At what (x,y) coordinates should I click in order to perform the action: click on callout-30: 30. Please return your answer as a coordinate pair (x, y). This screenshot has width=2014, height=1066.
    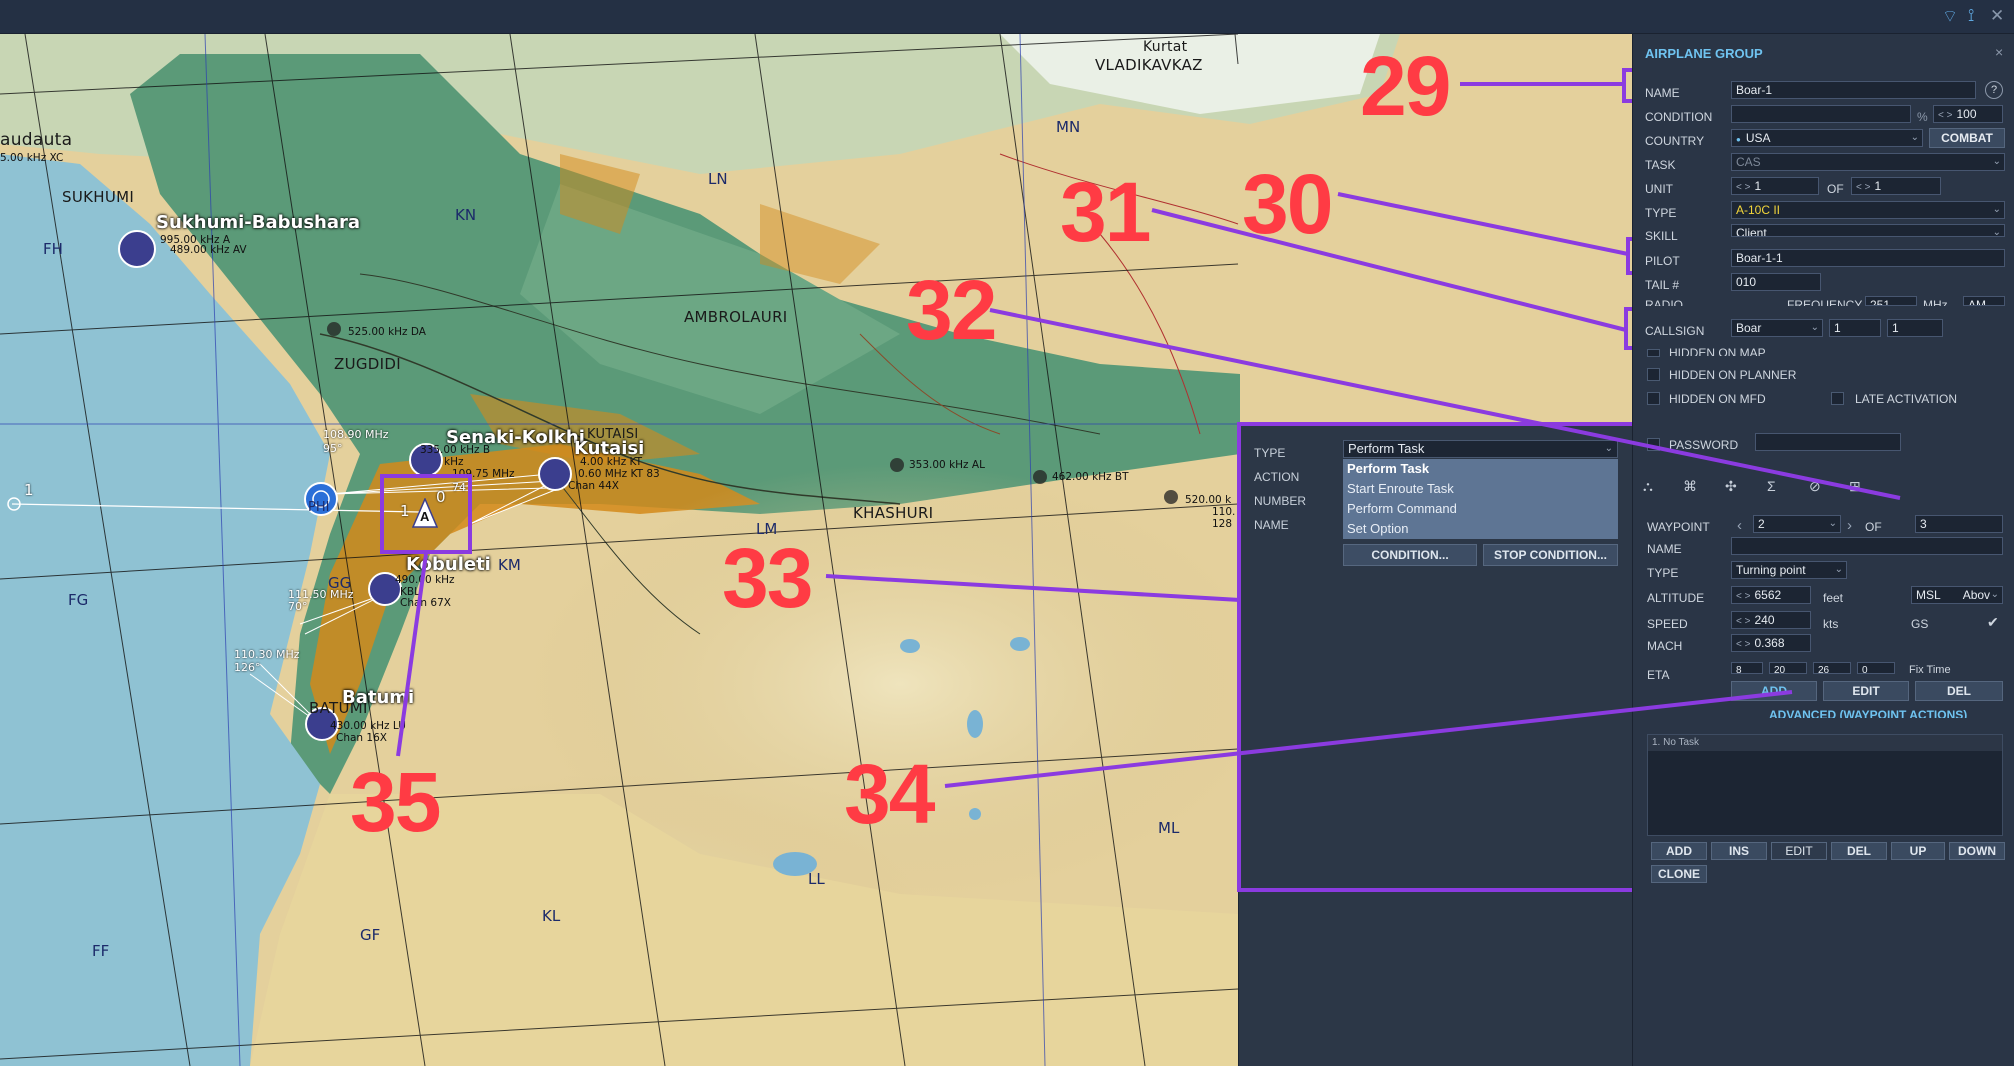
    Looking at the image, I should click on (1287, 204).